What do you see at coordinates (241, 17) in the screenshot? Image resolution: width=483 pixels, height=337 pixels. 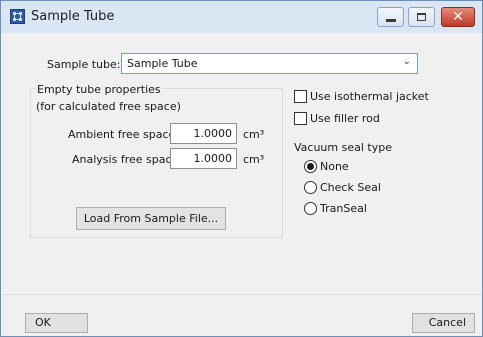 I see `title-bar: Sample Tube ✕` at bounding box center [241, 17].